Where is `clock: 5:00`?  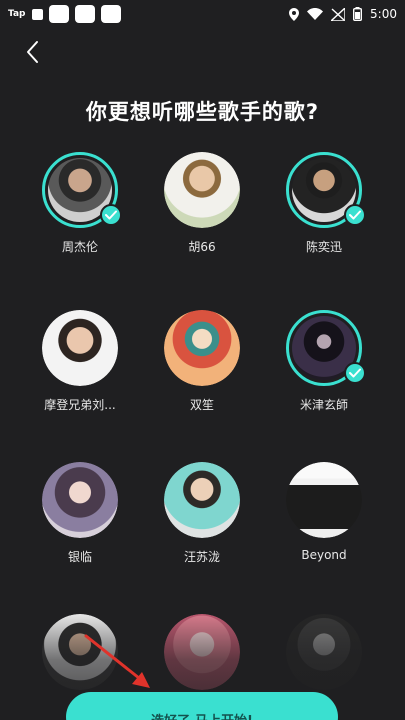
clock: 5:00 is located at coordinates (383, 14).